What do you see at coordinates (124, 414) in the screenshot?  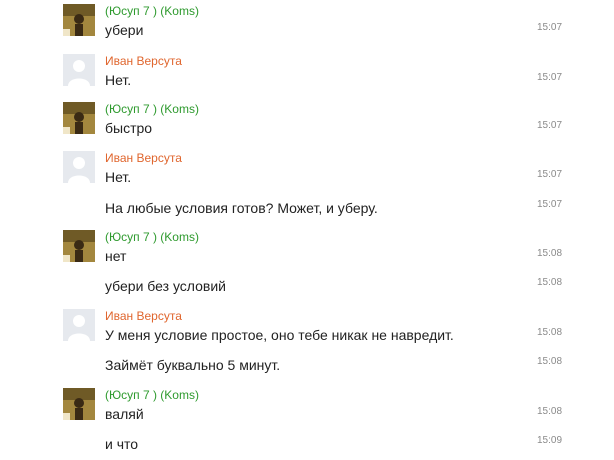 I see `message-text: валяй` at bounding box center [124, 414].